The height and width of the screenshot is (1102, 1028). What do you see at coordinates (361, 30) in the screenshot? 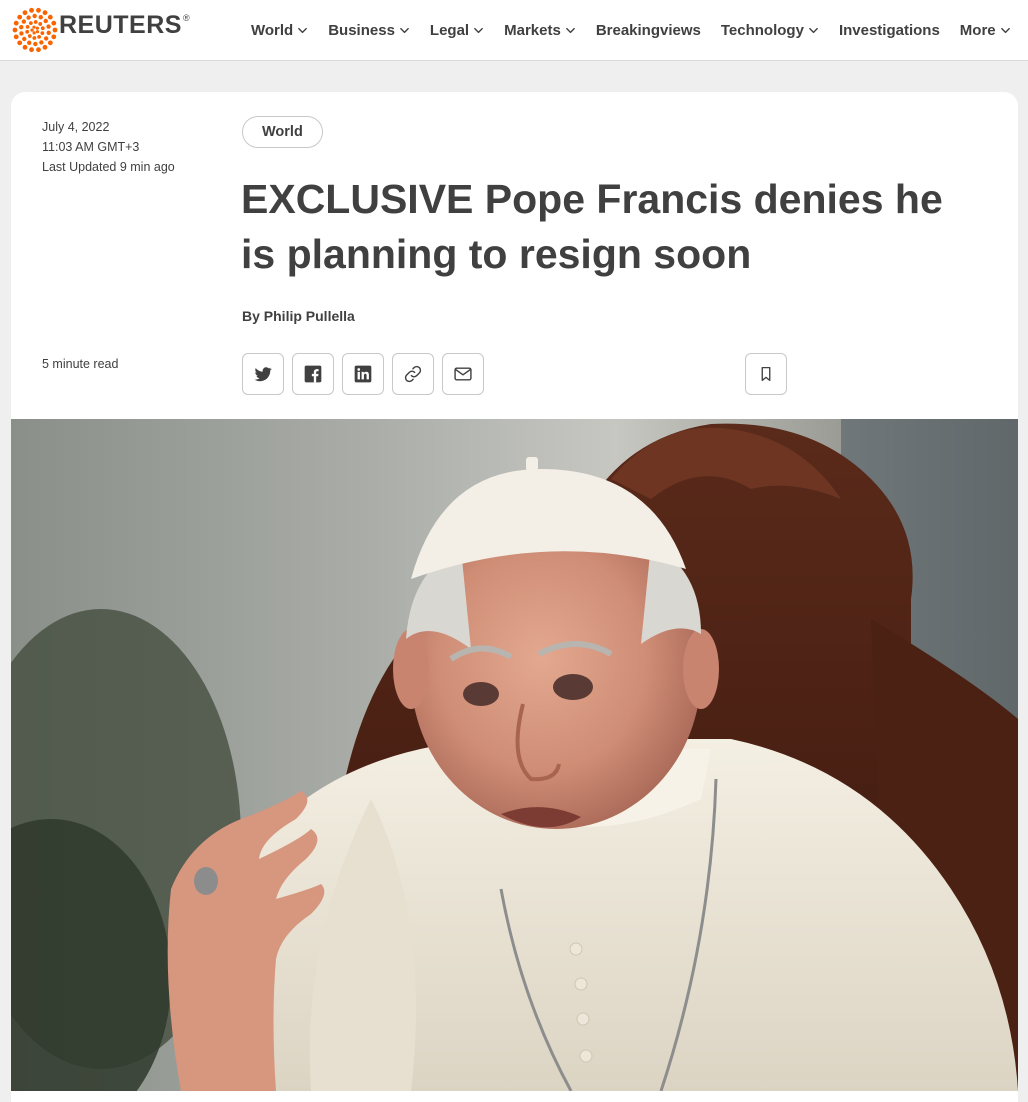
I see `nav-item-label: Business` at bounding box center [361, 30].